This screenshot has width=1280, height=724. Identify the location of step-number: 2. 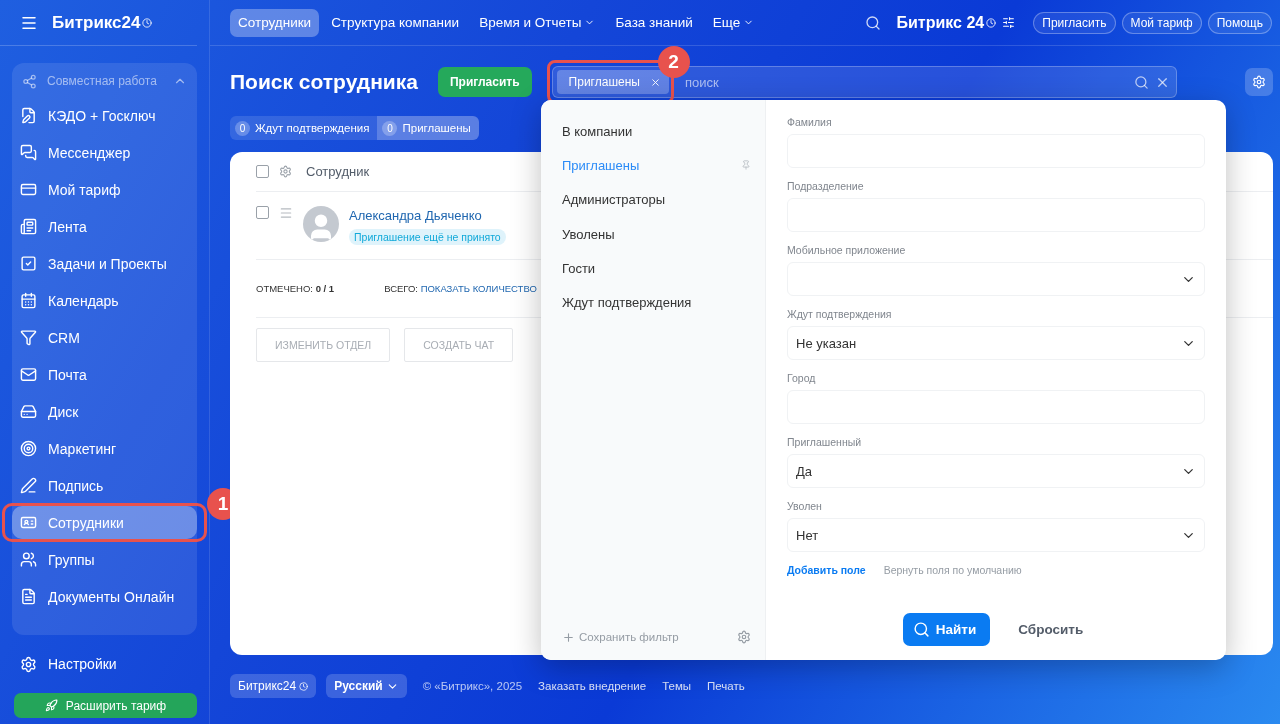
(673, 62).